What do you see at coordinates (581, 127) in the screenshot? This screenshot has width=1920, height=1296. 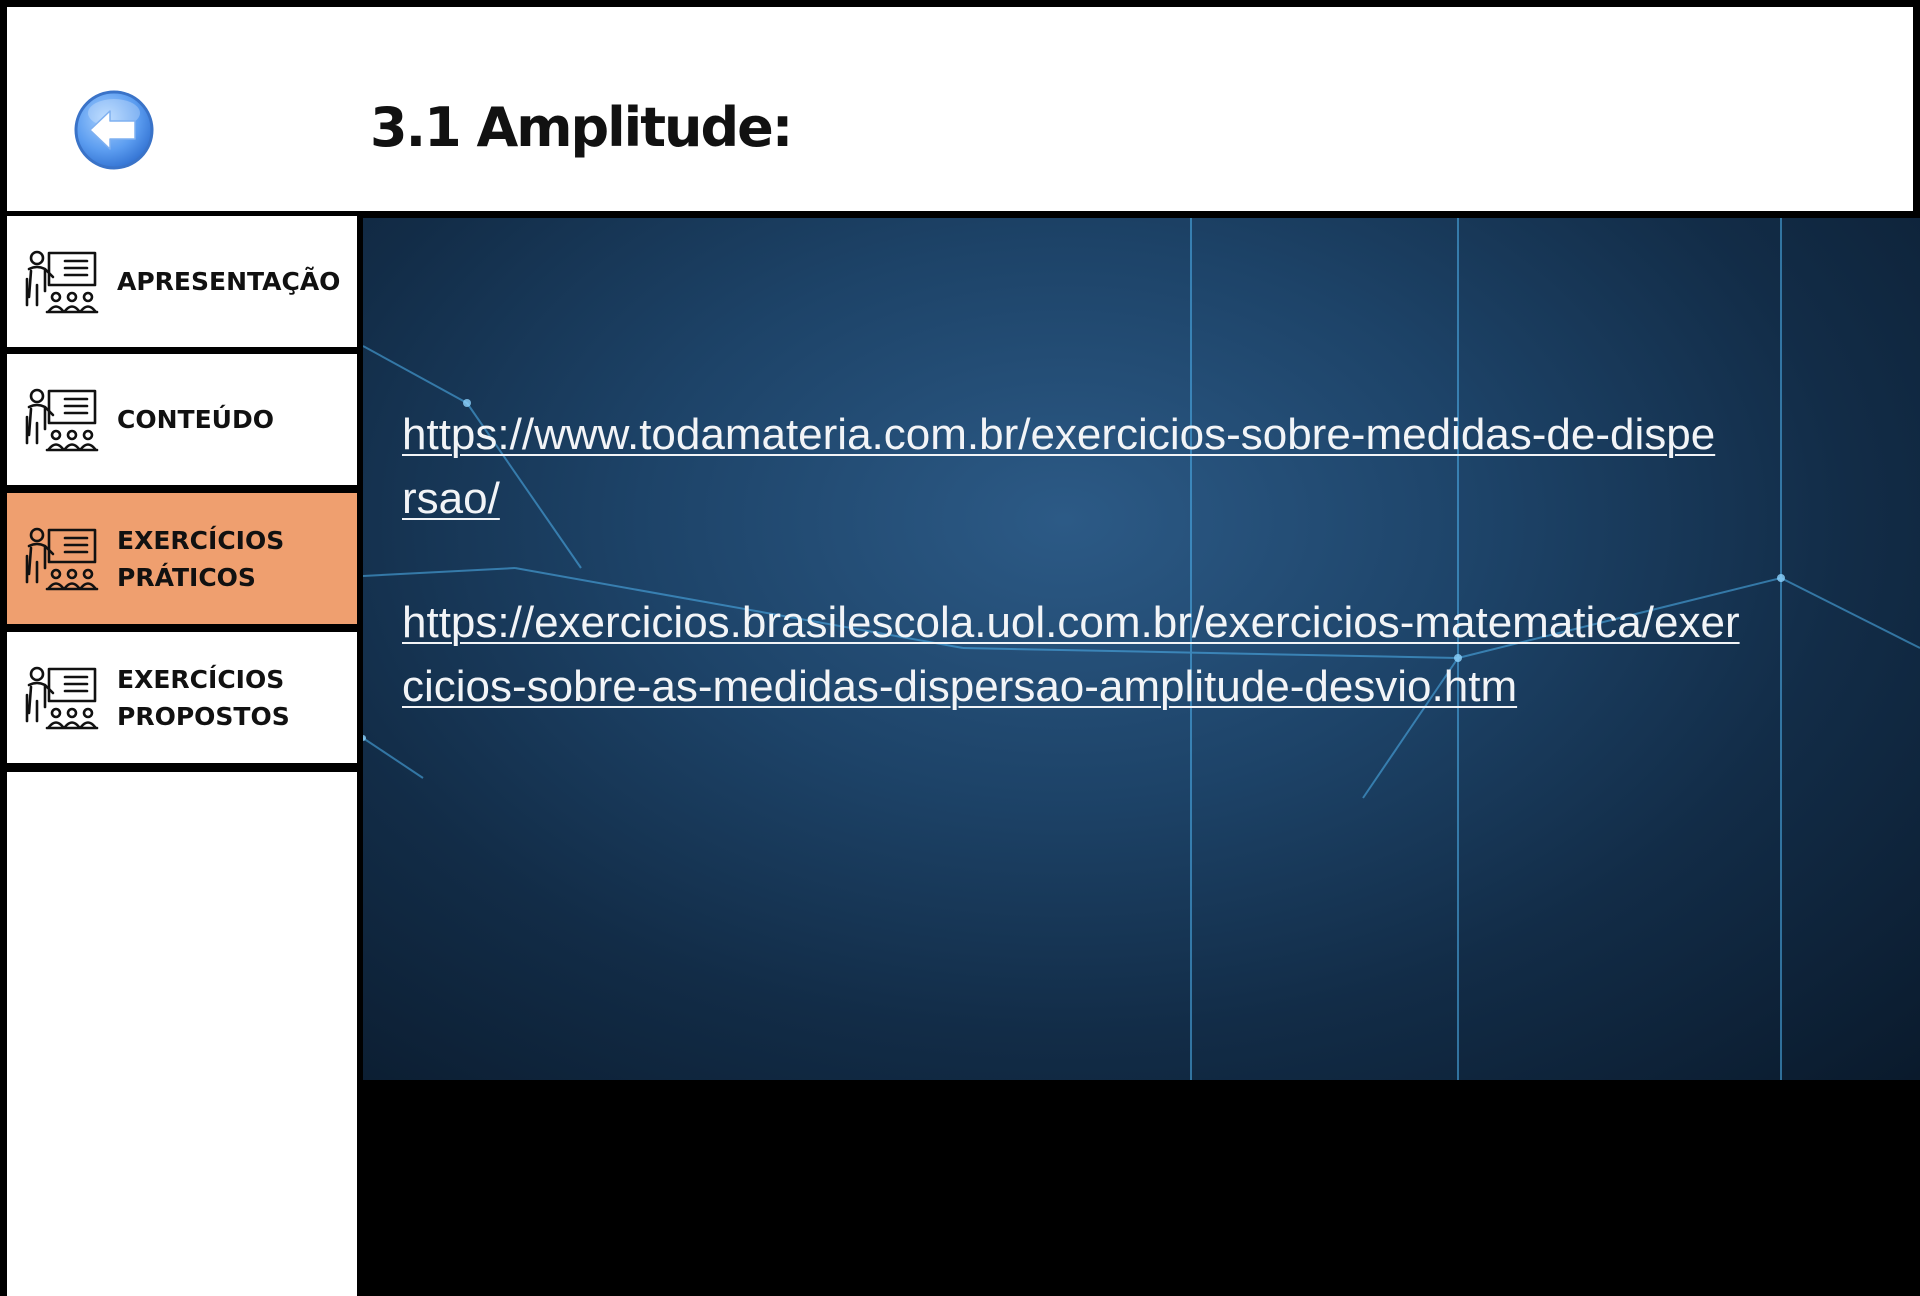 I see `page-title: 3.1 Amplitude:` at bounding box center [581, 127].